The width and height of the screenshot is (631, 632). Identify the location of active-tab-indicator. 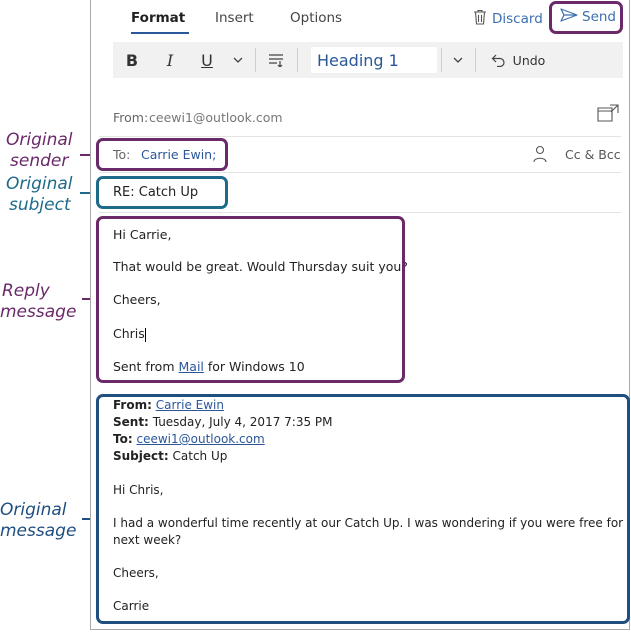
(160, 33).